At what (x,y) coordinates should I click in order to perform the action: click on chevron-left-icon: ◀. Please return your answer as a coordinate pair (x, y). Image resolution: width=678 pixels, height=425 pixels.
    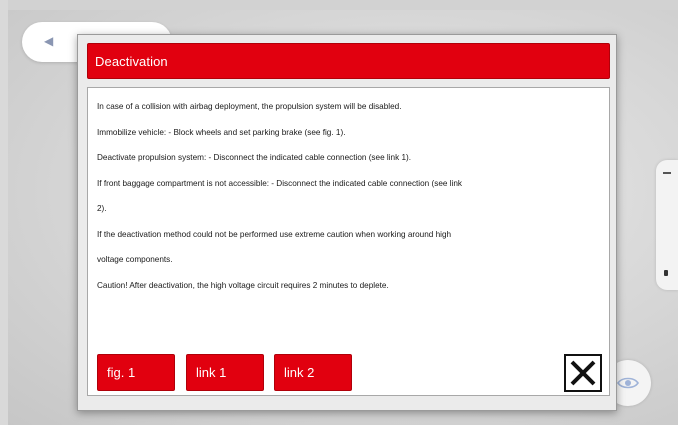
    Looking at the image, I should click on (49, 41).